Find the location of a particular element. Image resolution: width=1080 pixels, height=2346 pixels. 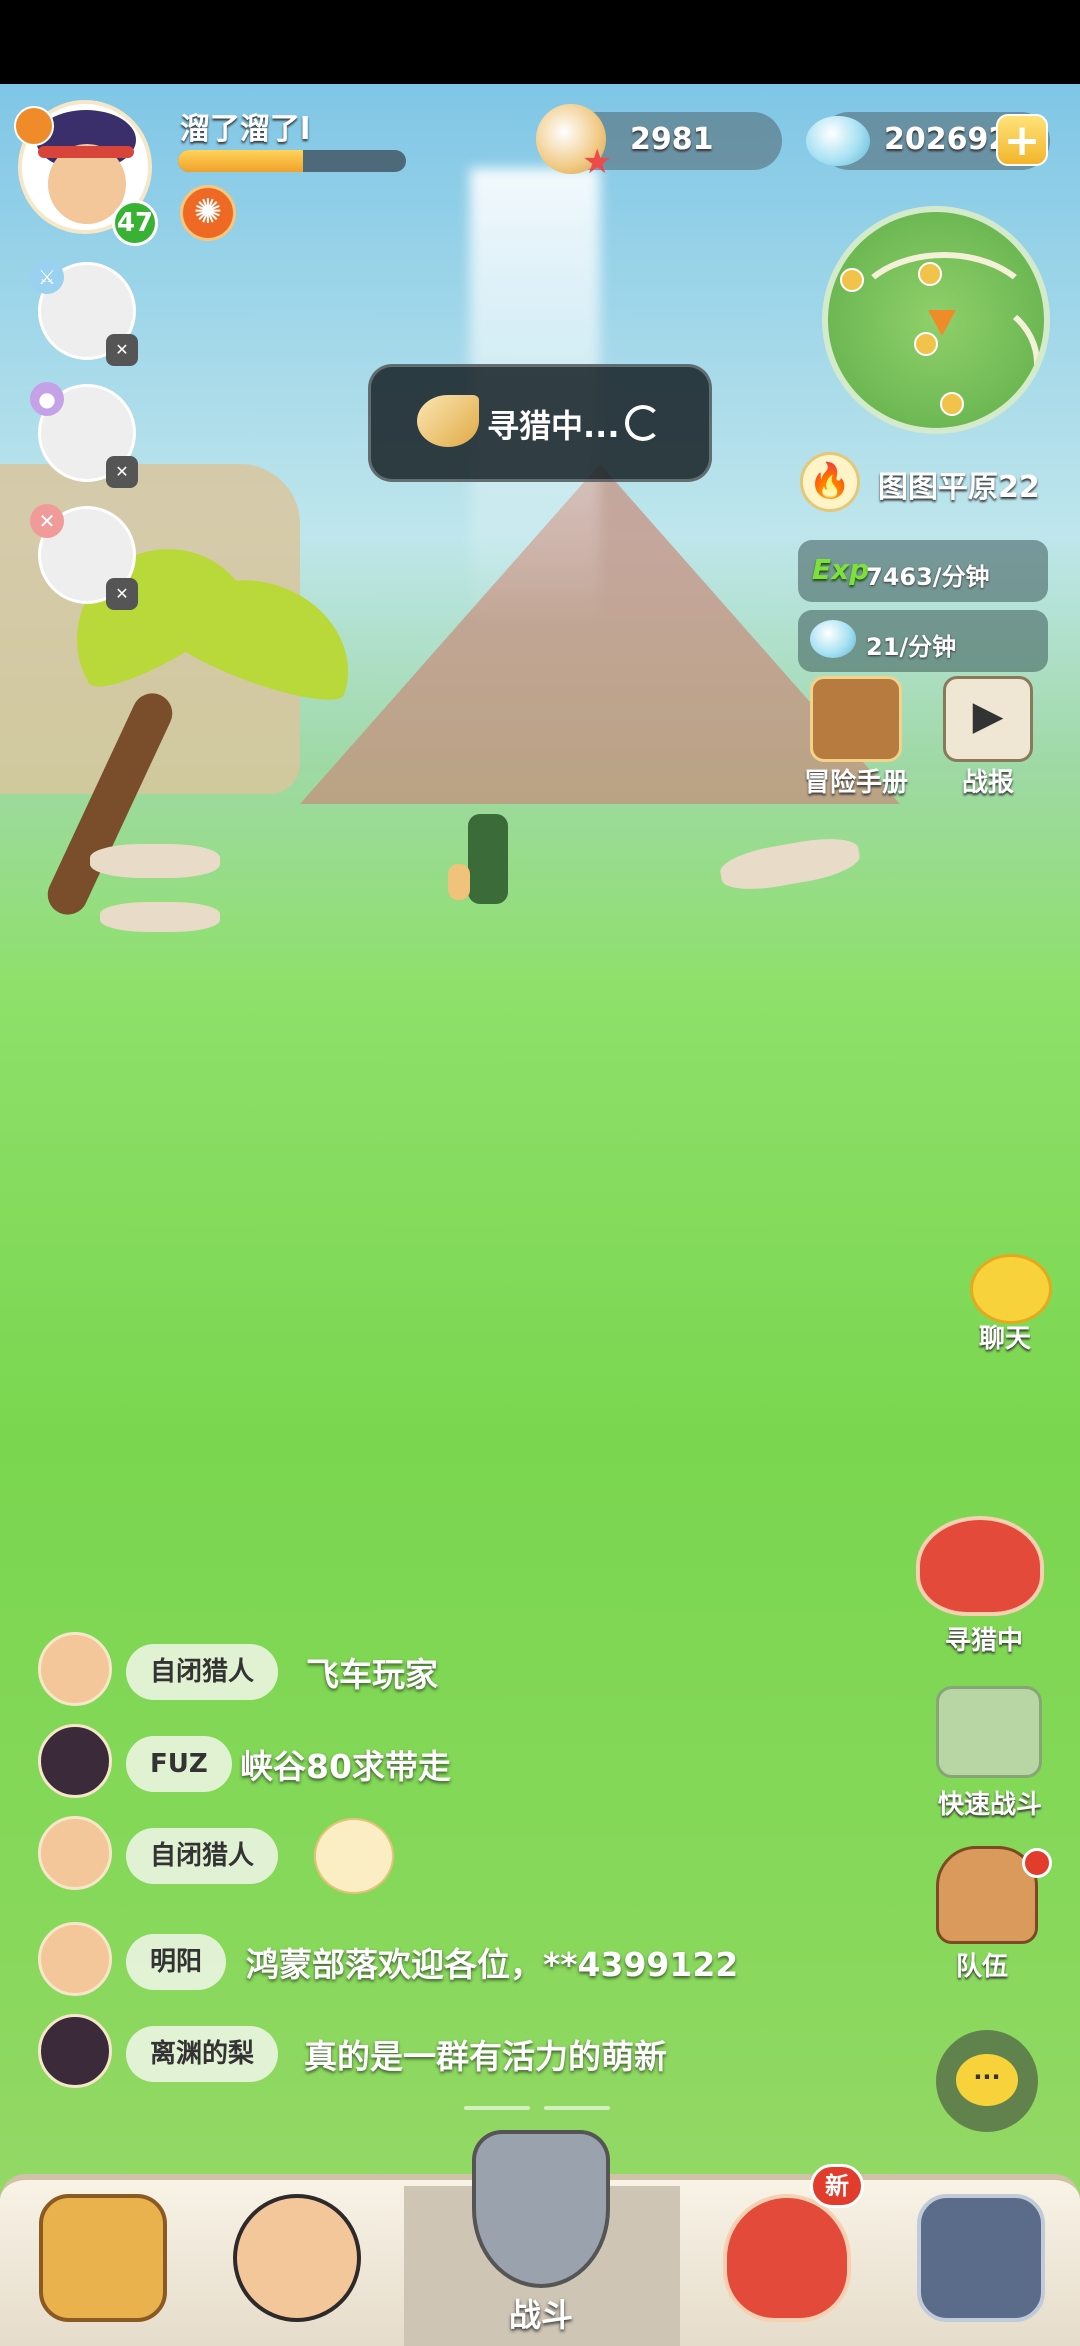

nav-tribe-tab is located at coordinates (103, 2269).